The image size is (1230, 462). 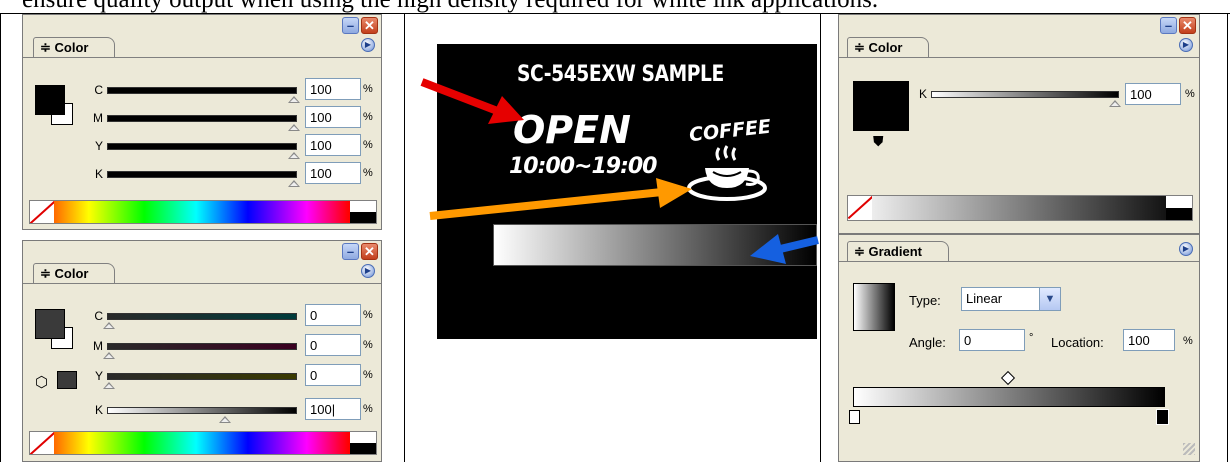 What do you see at coordinates (67, 380) in the screenshot?
I see `web-safe-swatch` at bounding box center [67, 380].